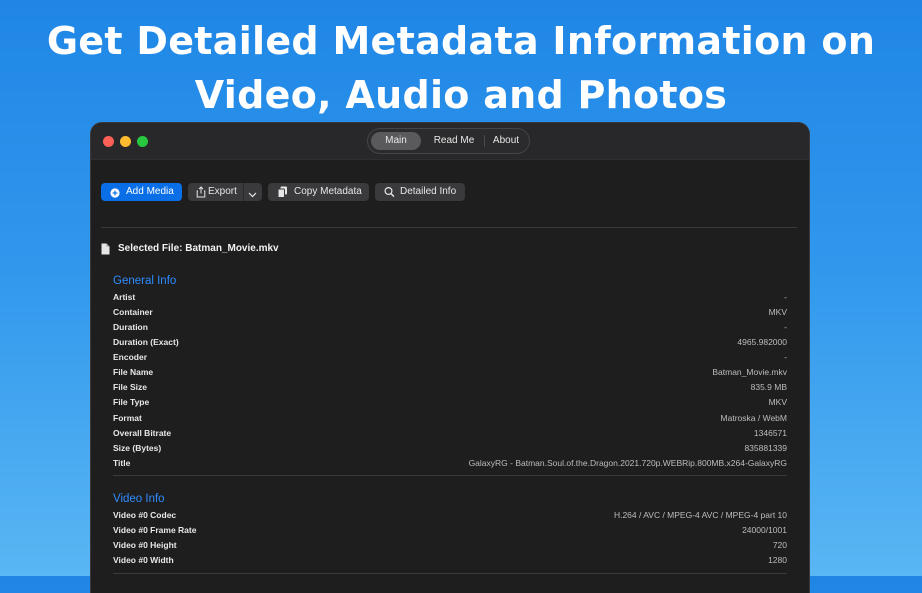 The width and height of the screenshot is (922, 593). Describe the element at coordinates (777, 560) in the screenshot. I see `row-value: 1280` at that location.